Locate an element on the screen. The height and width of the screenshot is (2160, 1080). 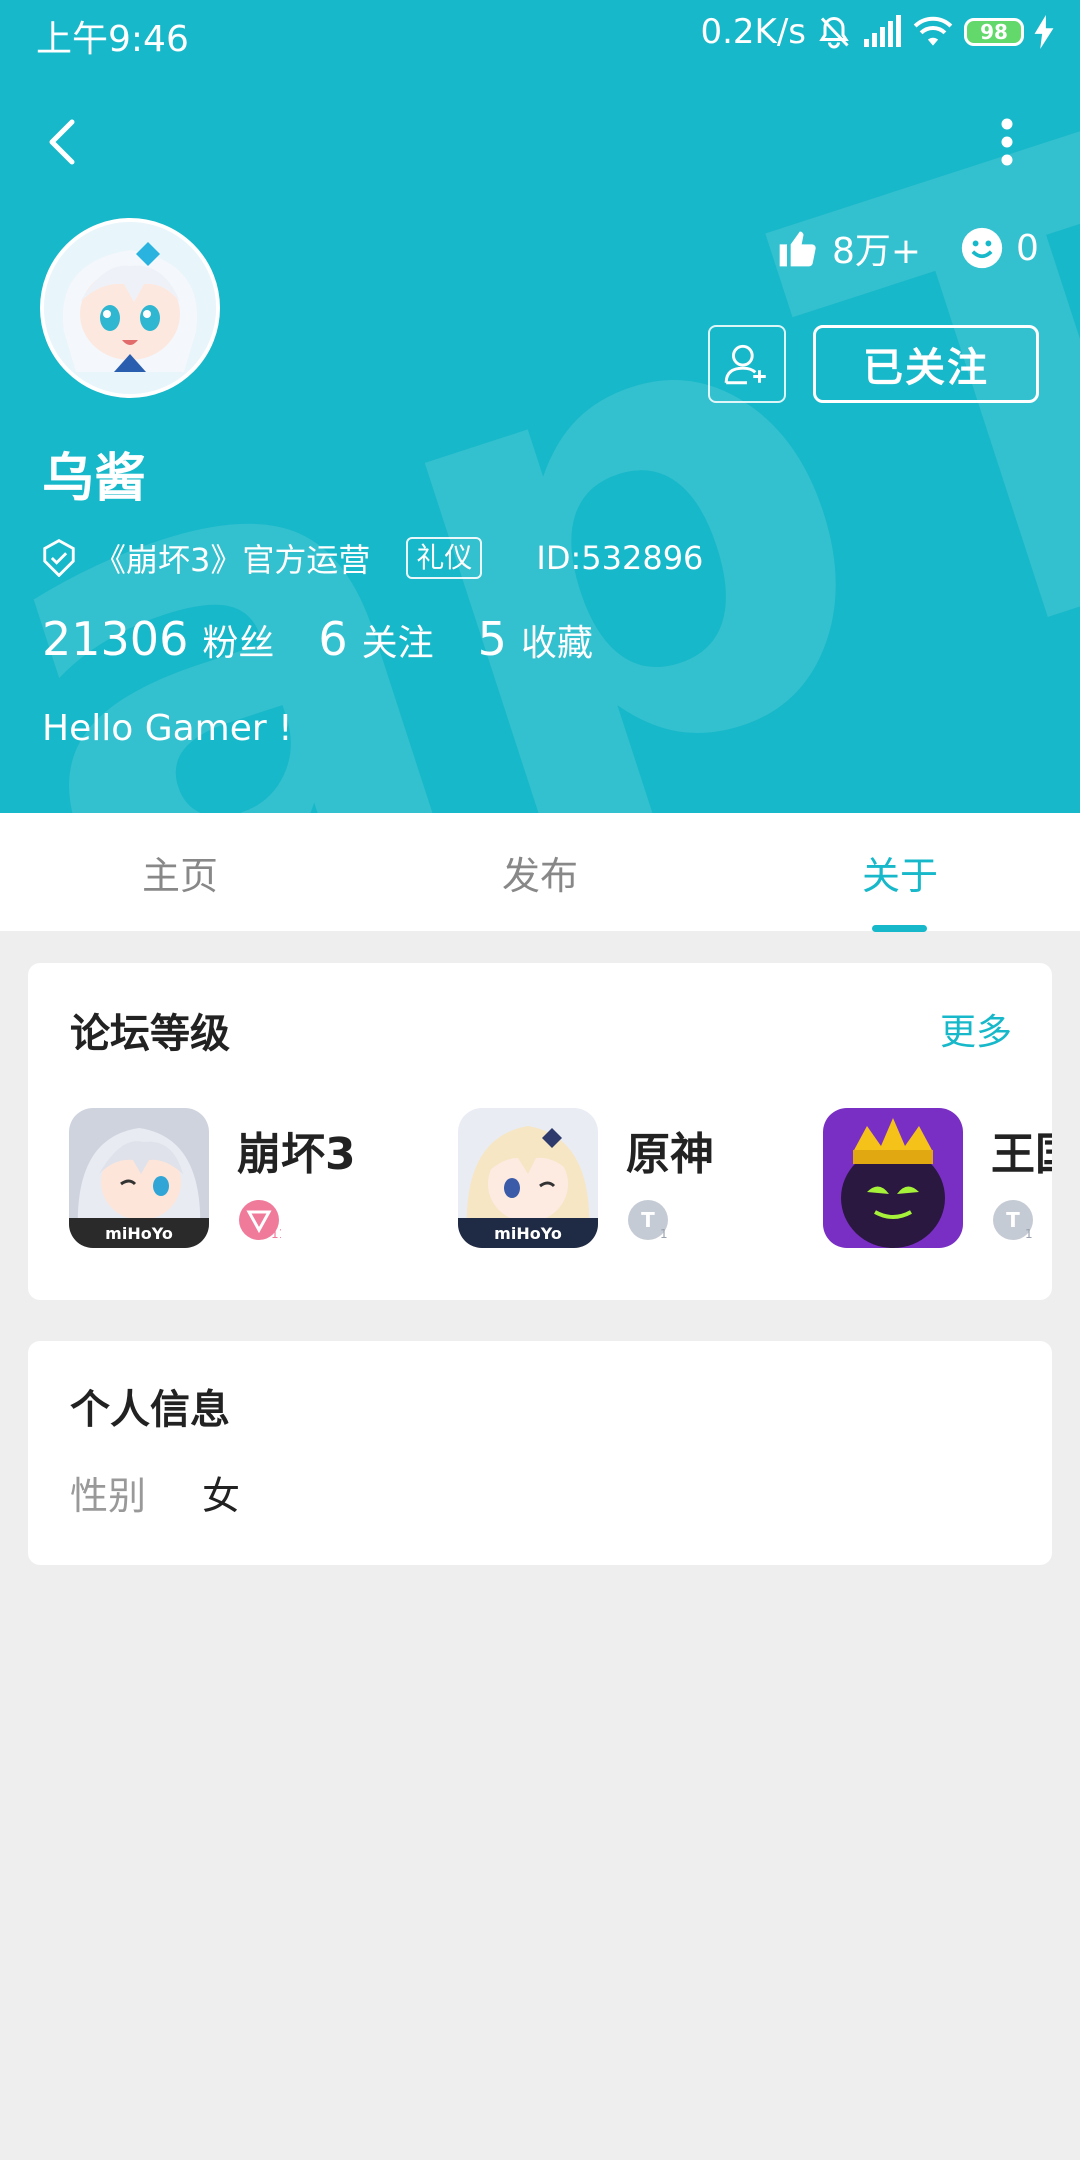
thumbs-up-icon is located at coordinates (797, 249).